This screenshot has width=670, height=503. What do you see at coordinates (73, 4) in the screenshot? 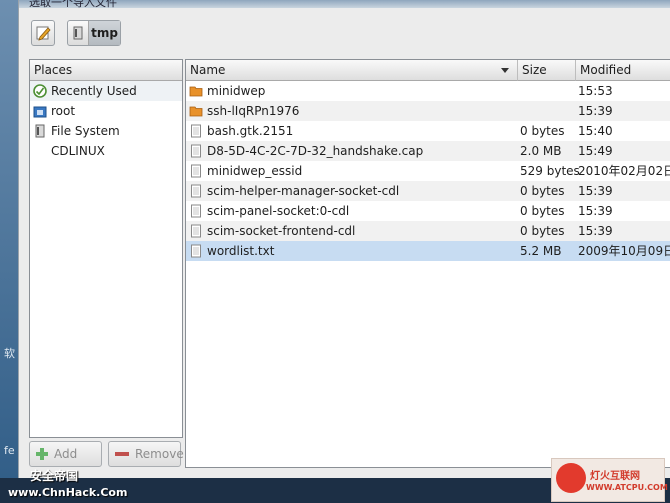
I see `window-title: 选取一个导入文件` at bounding box center [73, 4].